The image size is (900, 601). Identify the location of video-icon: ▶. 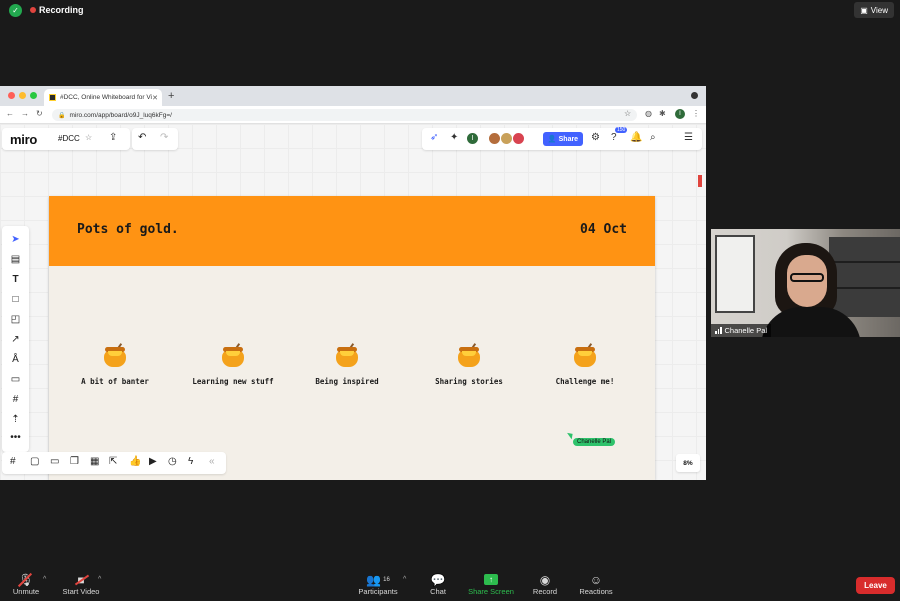
(153, 461).